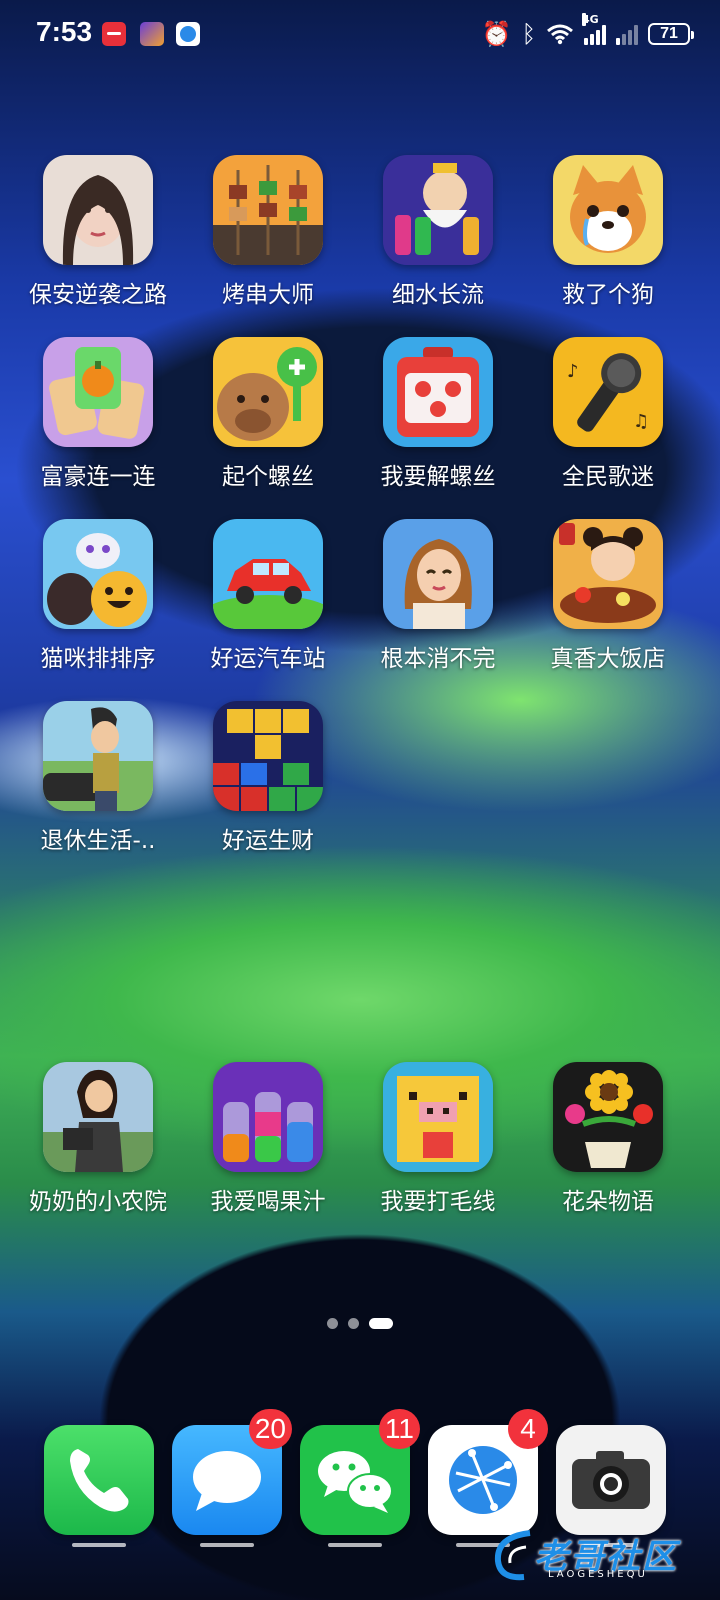 Image resolution: width=720 pixels, height=1600 pixels. Describe the element at coordinates (268, 477) in the screenshot. I see `app-label: 起个螺丝` at that location.